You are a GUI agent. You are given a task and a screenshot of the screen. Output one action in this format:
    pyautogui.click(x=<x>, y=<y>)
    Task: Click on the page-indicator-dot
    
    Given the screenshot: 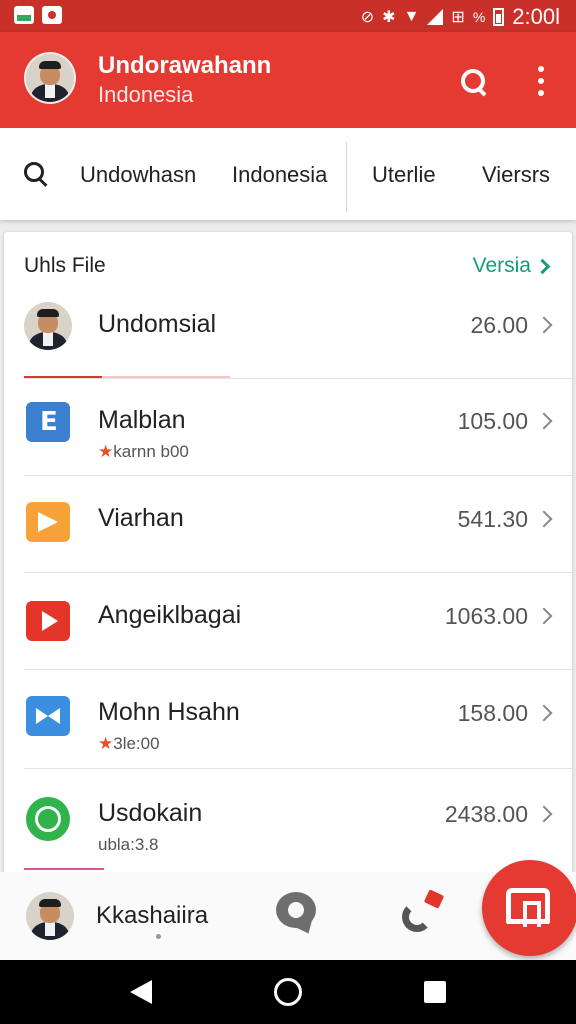 What is the action you would take?
    pyautogui.click(x=158, y=936)
    